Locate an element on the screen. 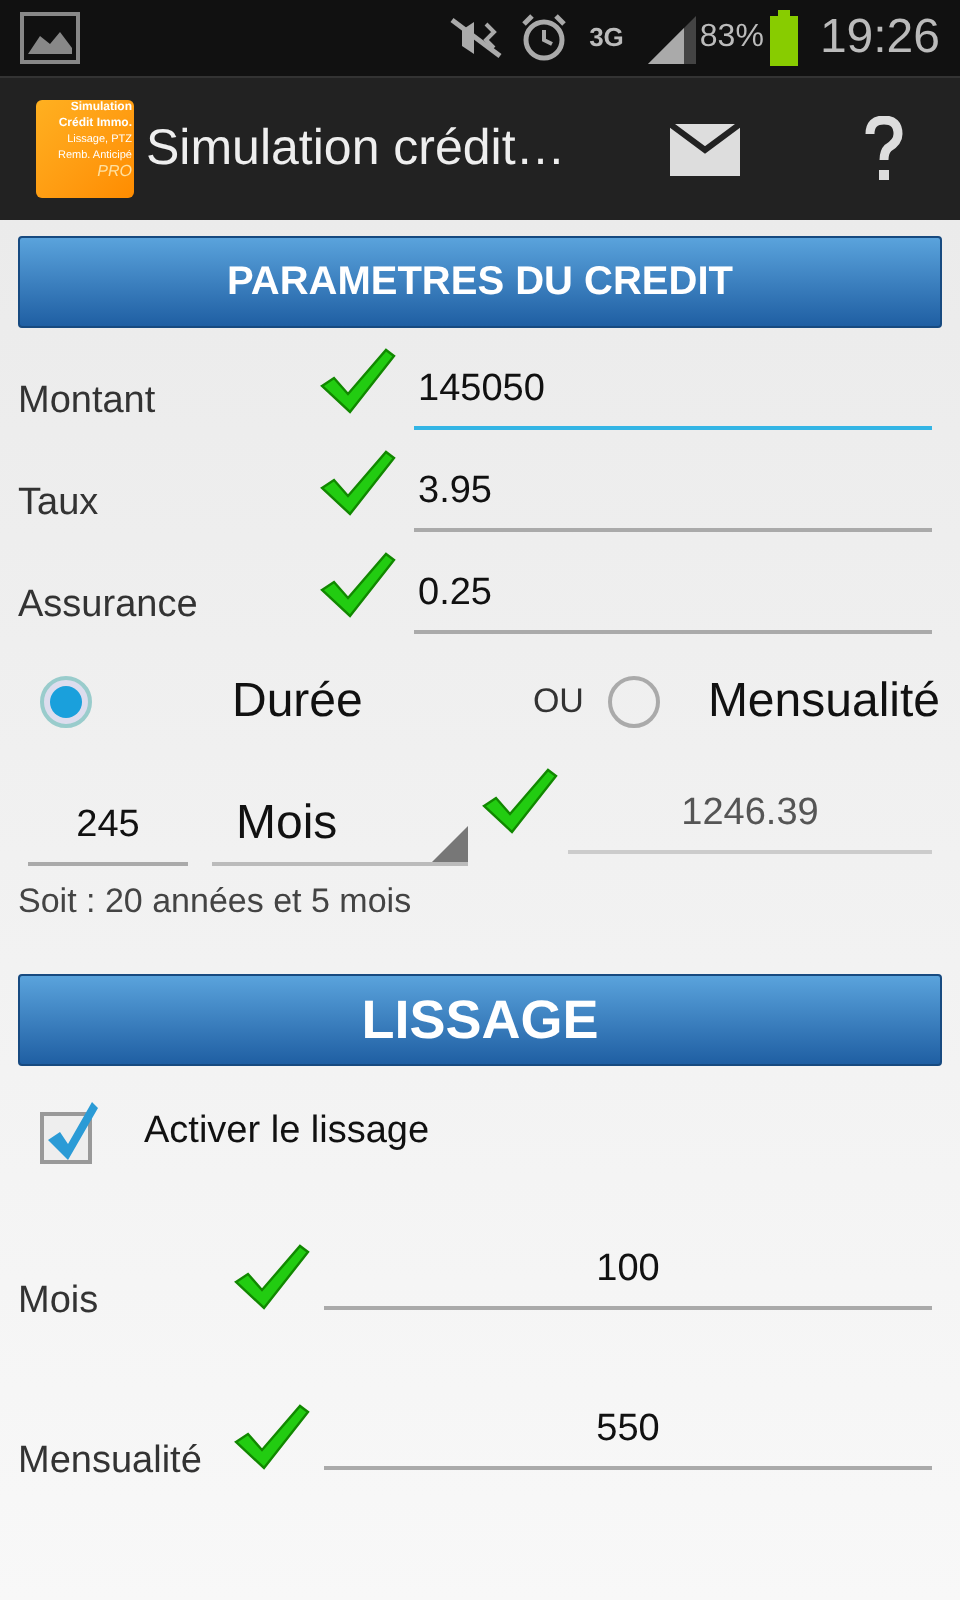 Image resolution: width=960 pixels, height=1600 pixels. mail-button is located at coordinates (704, 149).